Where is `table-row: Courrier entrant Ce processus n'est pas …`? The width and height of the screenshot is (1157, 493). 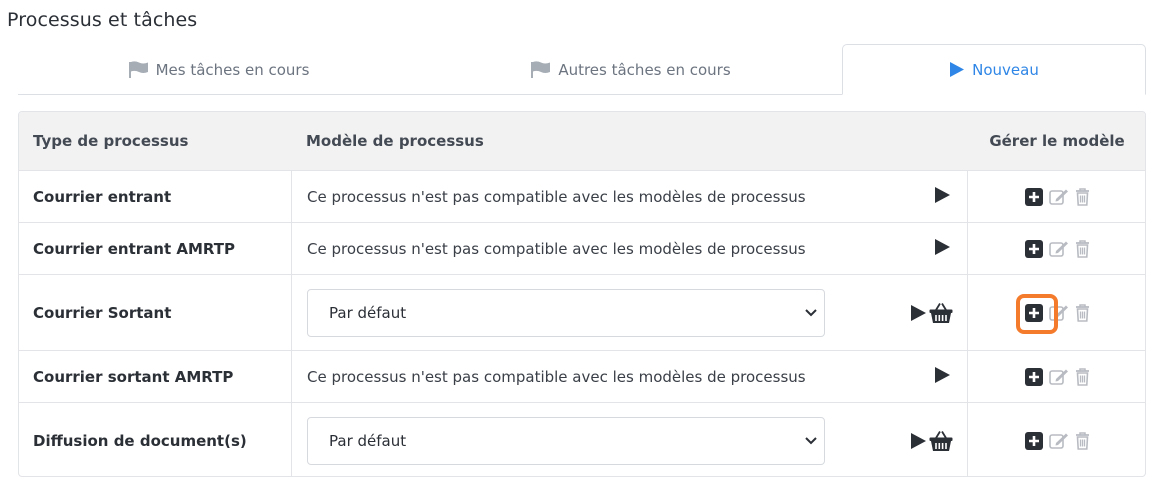
table-row: Courrier entrant Ce processus n'est pas … is located at coordinates (582, 197).